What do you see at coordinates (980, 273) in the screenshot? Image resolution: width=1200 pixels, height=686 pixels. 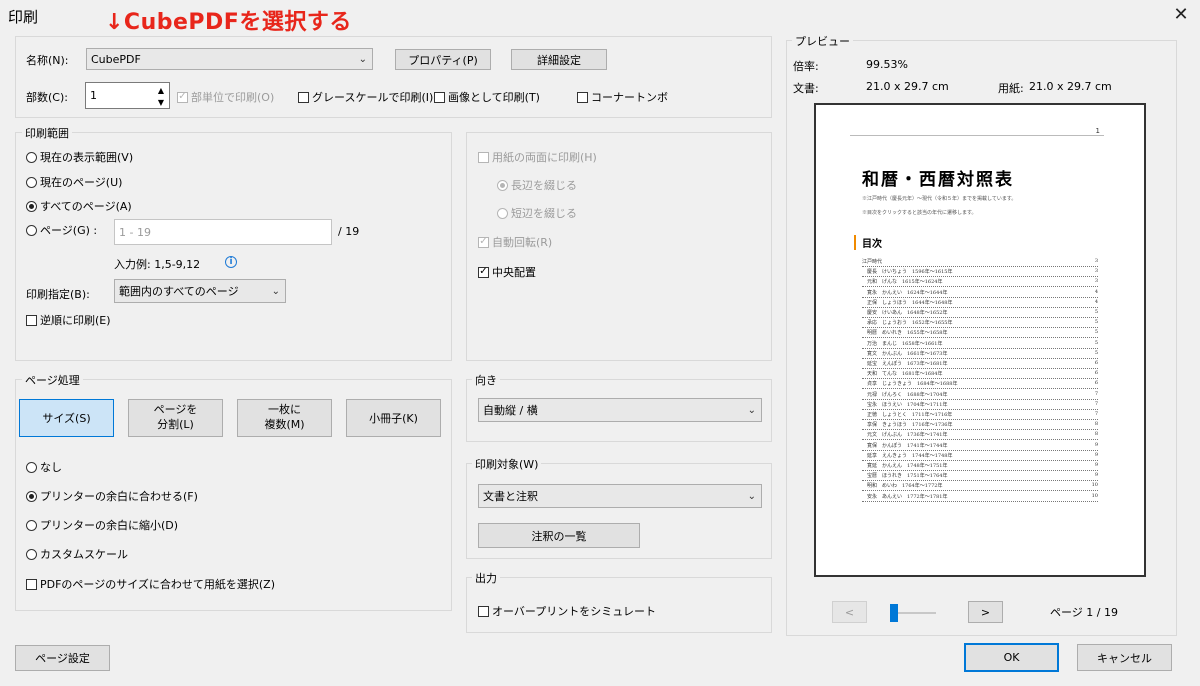 I see `preview-toc-line: 慶長 けいちょう 1596年～1615年 3` at bounding box center [980, 273].